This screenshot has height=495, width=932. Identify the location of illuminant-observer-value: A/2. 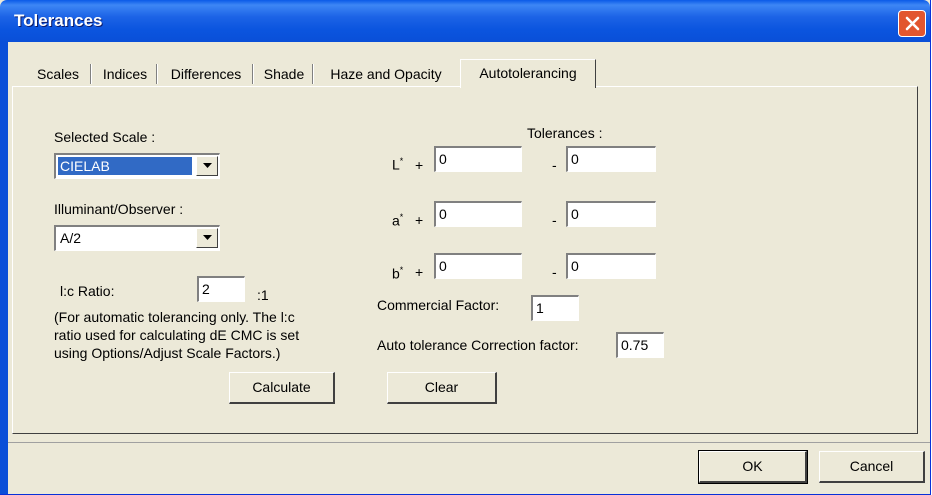
(71, 238).